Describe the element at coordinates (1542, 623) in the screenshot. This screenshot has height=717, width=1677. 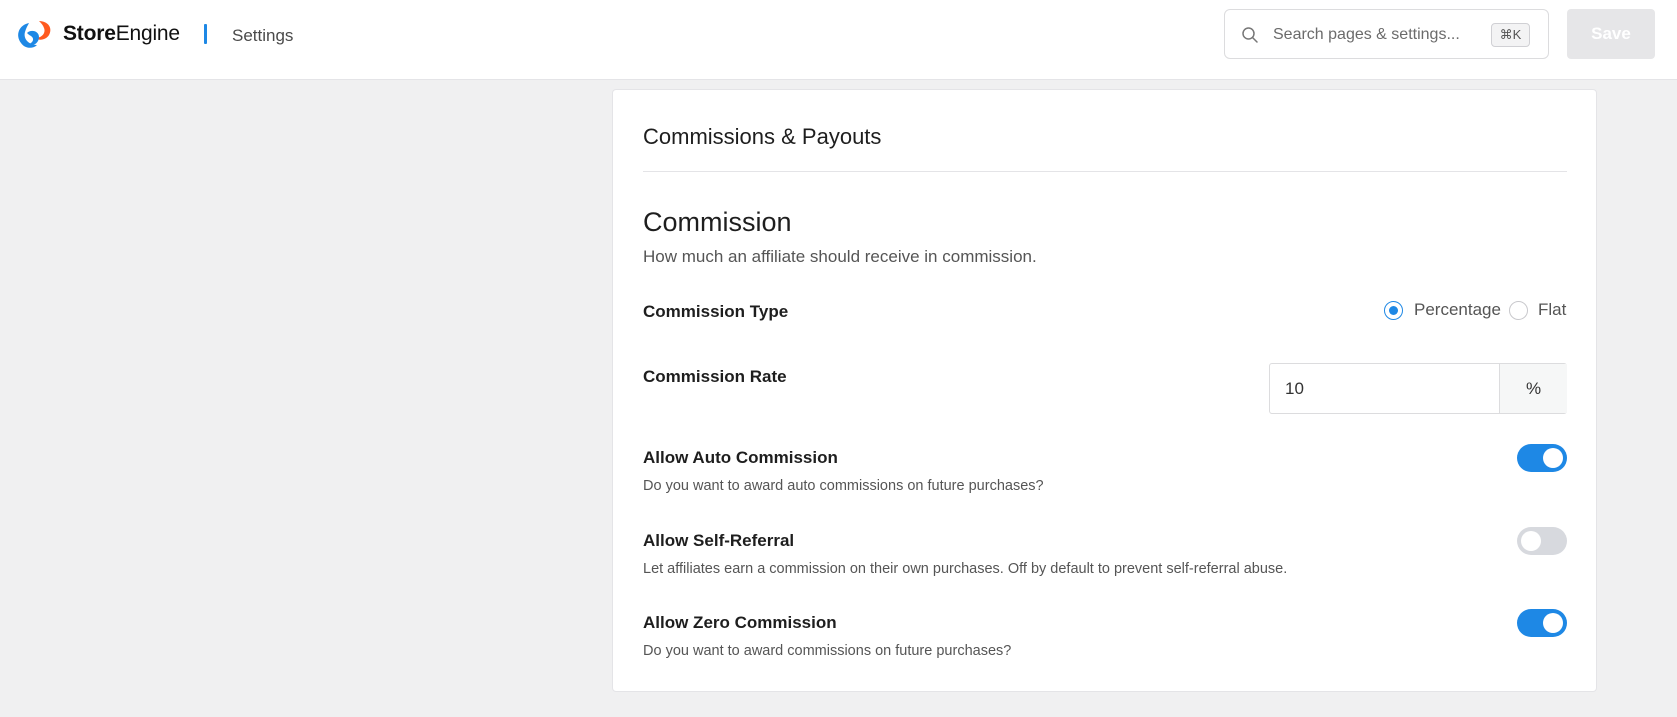
I see `zero-commission-toggle` at that location.